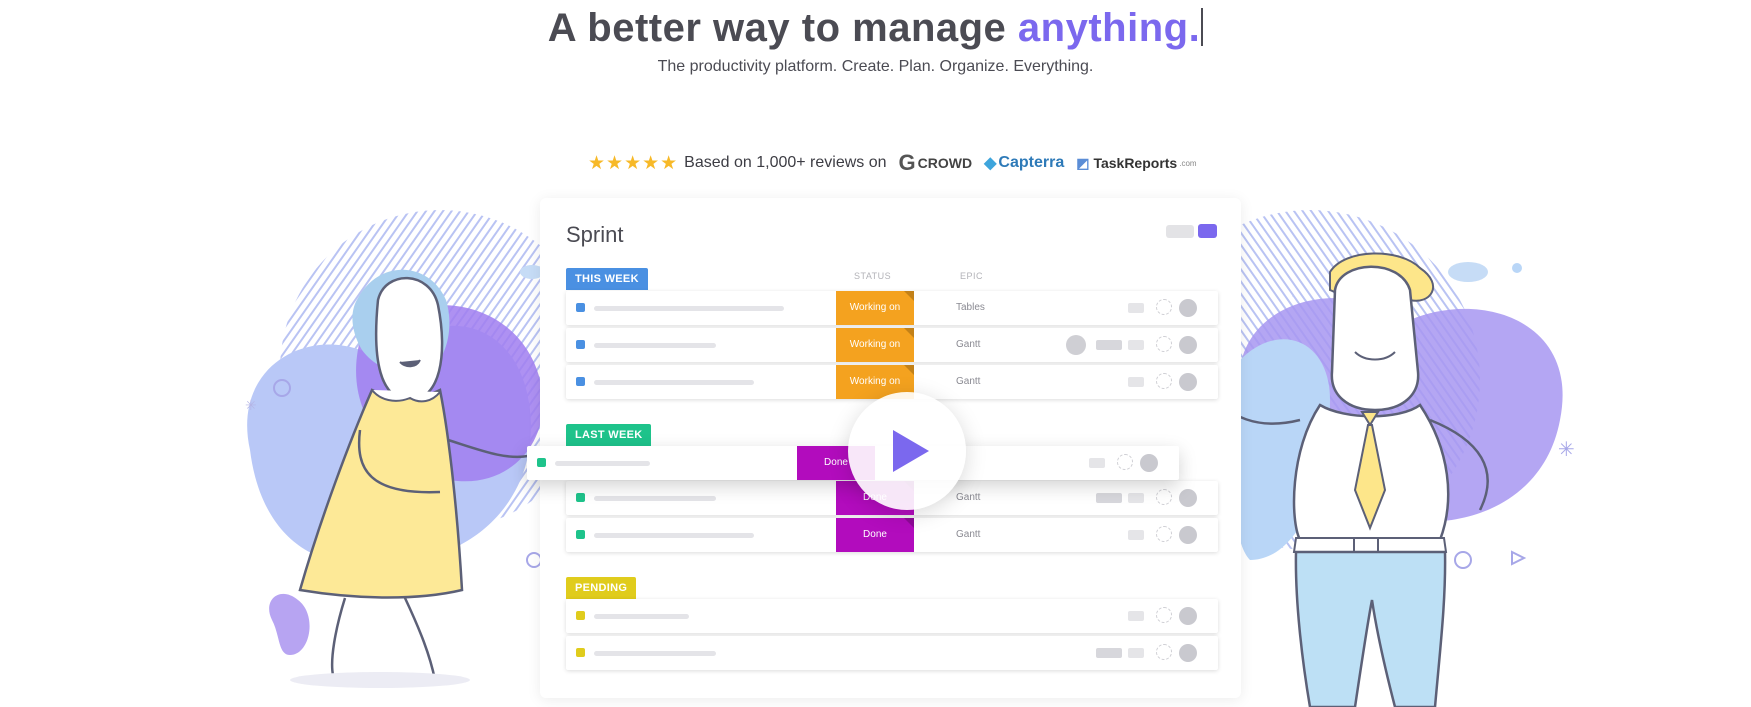 This screenshot has height=707, width=1751. I want to click on reviews-text: Based on 1,000+ reviews on, so click(785, 162).